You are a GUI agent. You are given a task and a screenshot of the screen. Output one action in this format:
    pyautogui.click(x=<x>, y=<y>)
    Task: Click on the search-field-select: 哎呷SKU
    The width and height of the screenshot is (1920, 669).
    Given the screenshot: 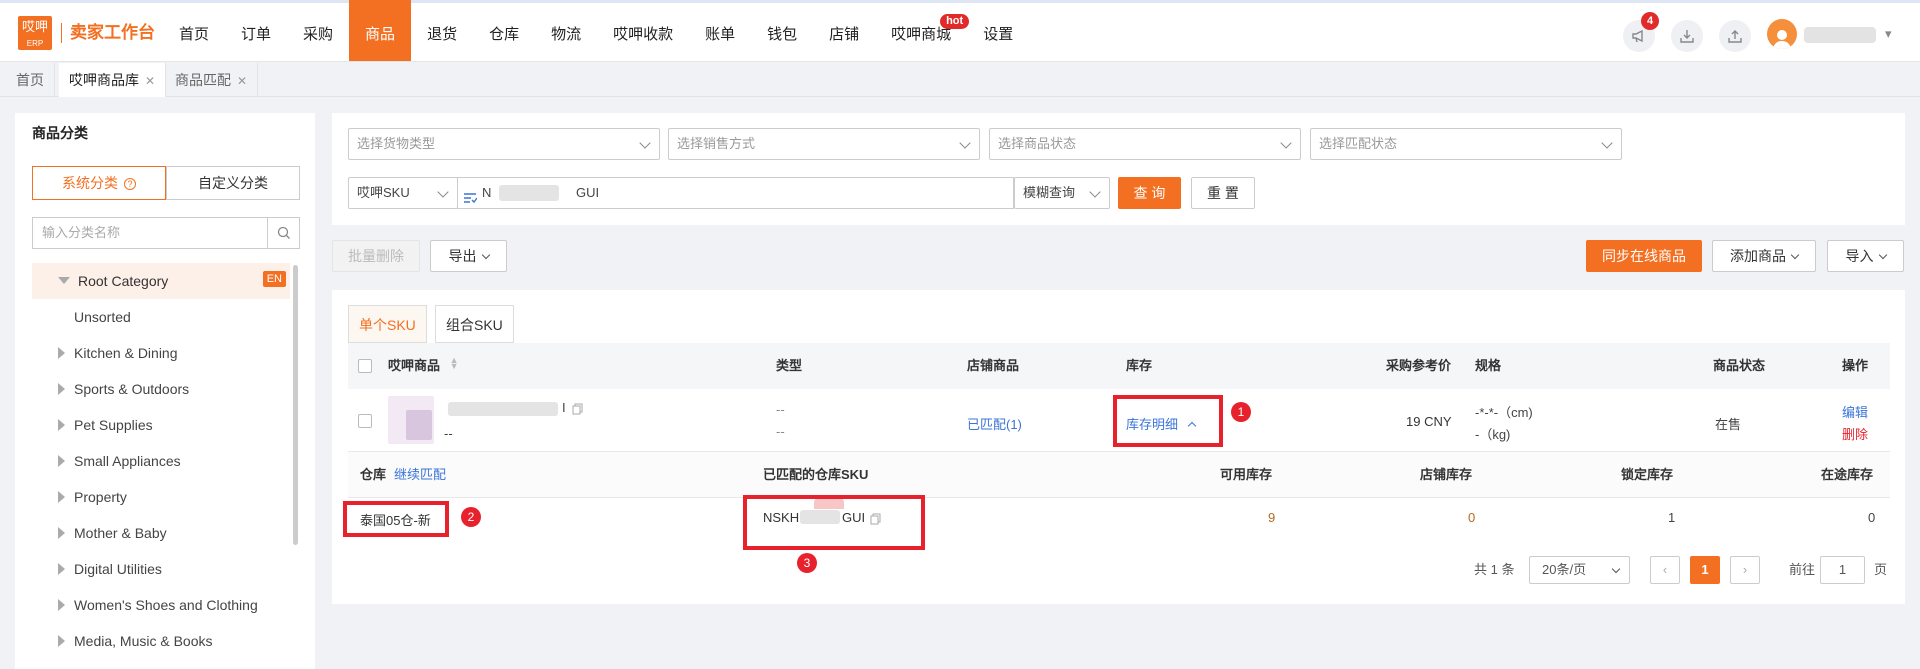 What is the action you would take?
    pyautogui.click(x=403, y=193)
    